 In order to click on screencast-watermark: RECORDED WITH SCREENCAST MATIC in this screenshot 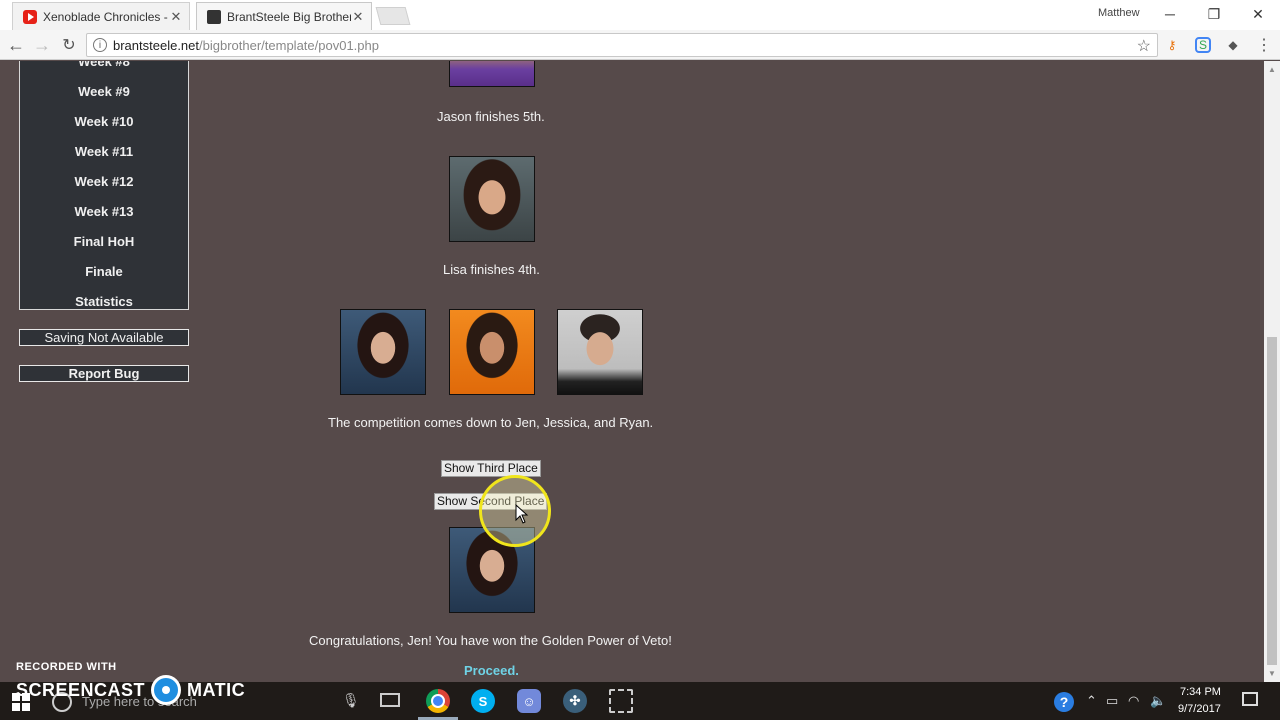, I will do `click(130, 683)`.